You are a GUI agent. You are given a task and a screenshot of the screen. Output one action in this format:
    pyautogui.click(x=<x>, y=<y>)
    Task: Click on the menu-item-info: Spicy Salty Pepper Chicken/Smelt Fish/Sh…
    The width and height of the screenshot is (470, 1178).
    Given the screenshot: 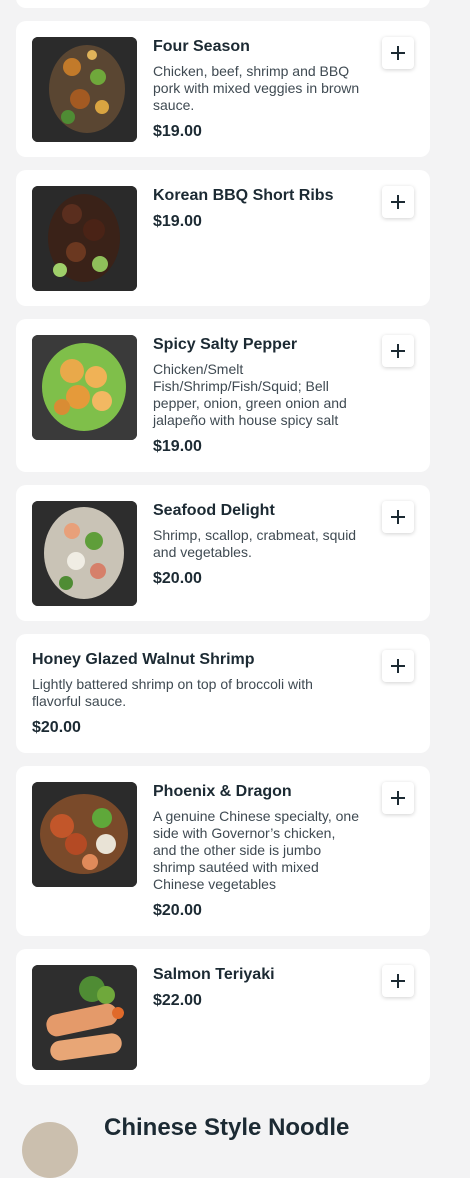 What is the action you would take?
    pyautogui.click(x=256, y=396)
    